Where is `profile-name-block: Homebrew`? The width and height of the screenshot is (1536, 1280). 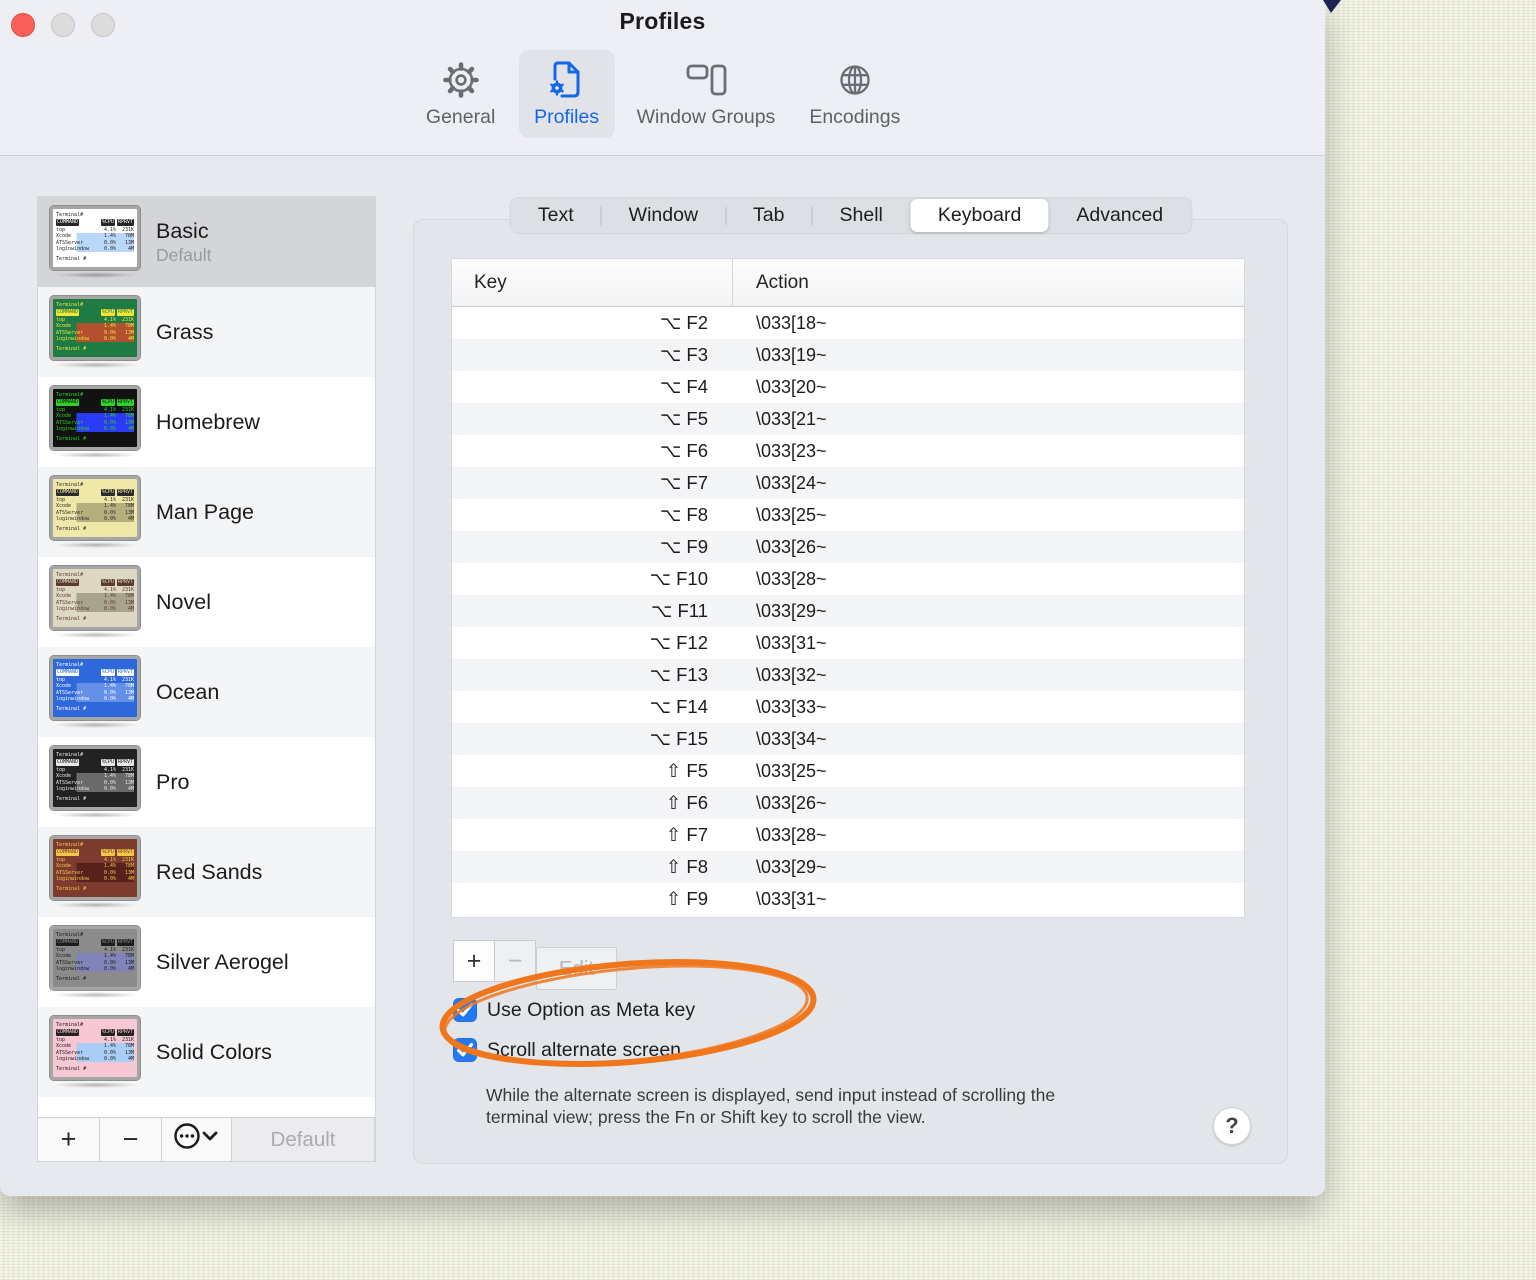
profile-name-block: Homebrew is located at coordinates (208, 422).